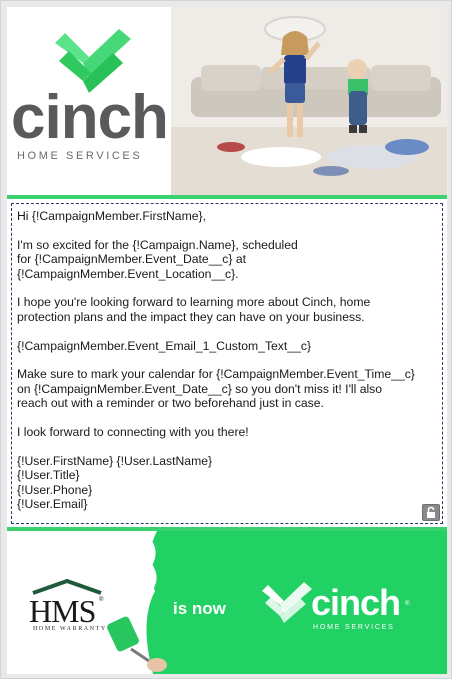 The image size is (452, 679). Describe the element at coordinates (160, 116) in the screenshot. I see `registered-mark: ®` at that location.